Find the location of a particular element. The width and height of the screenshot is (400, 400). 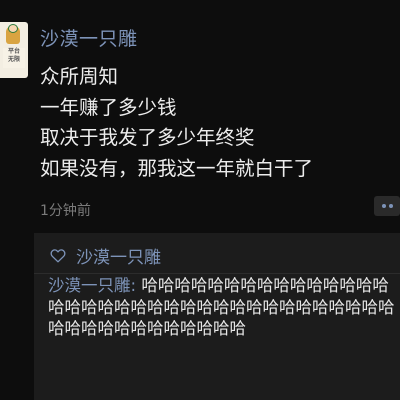

post-line: 众所周知 is located at coordinates (79, 76).